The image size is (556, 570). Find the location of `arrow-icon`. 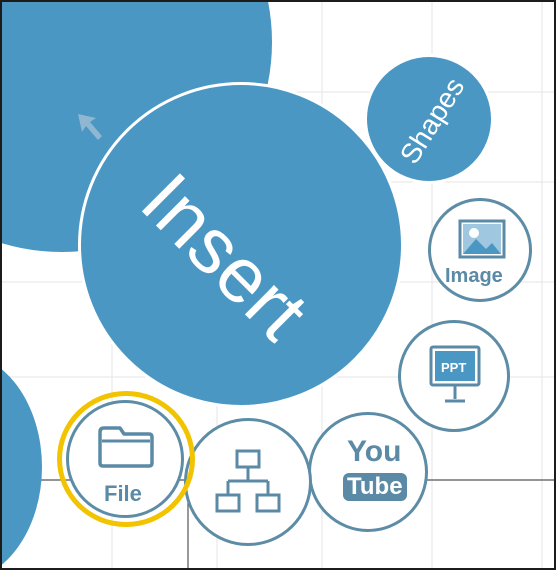

arrow-icon is located at coordinates (91, 127).